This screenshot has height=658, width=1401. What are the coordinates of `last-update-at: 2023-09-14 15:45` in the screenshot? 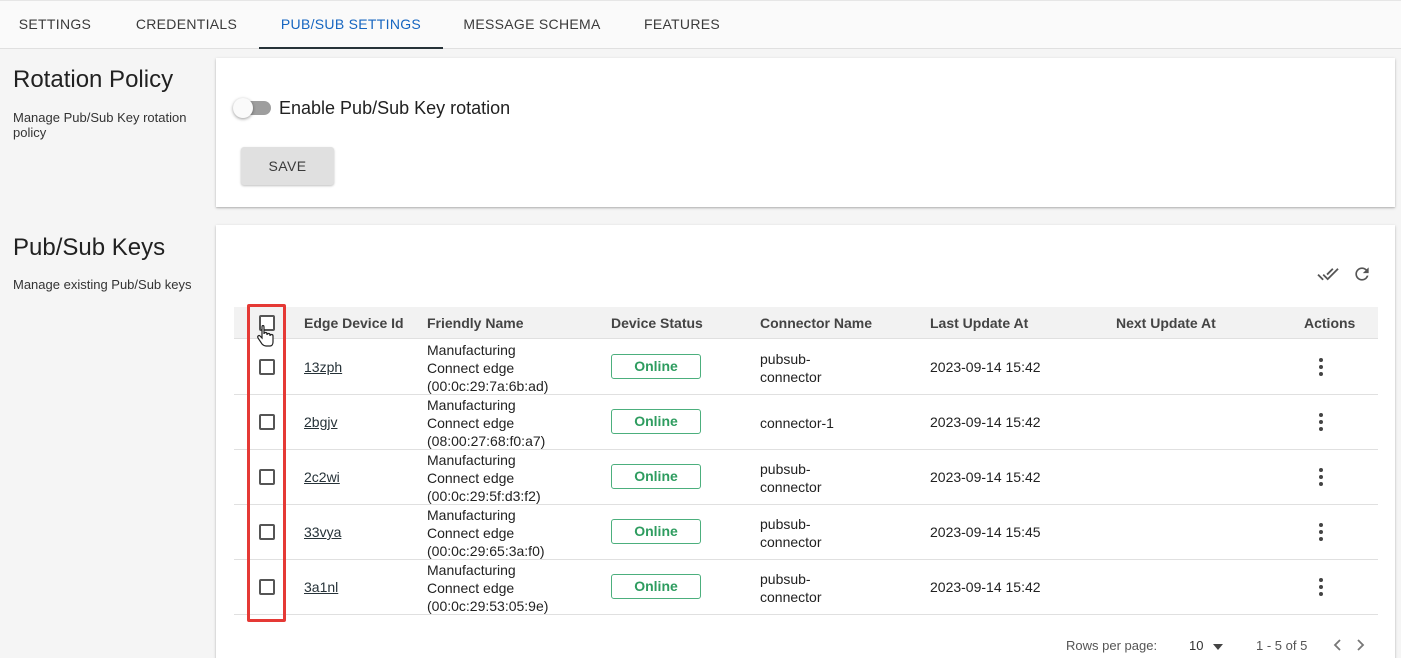 It's located at (985, 532).